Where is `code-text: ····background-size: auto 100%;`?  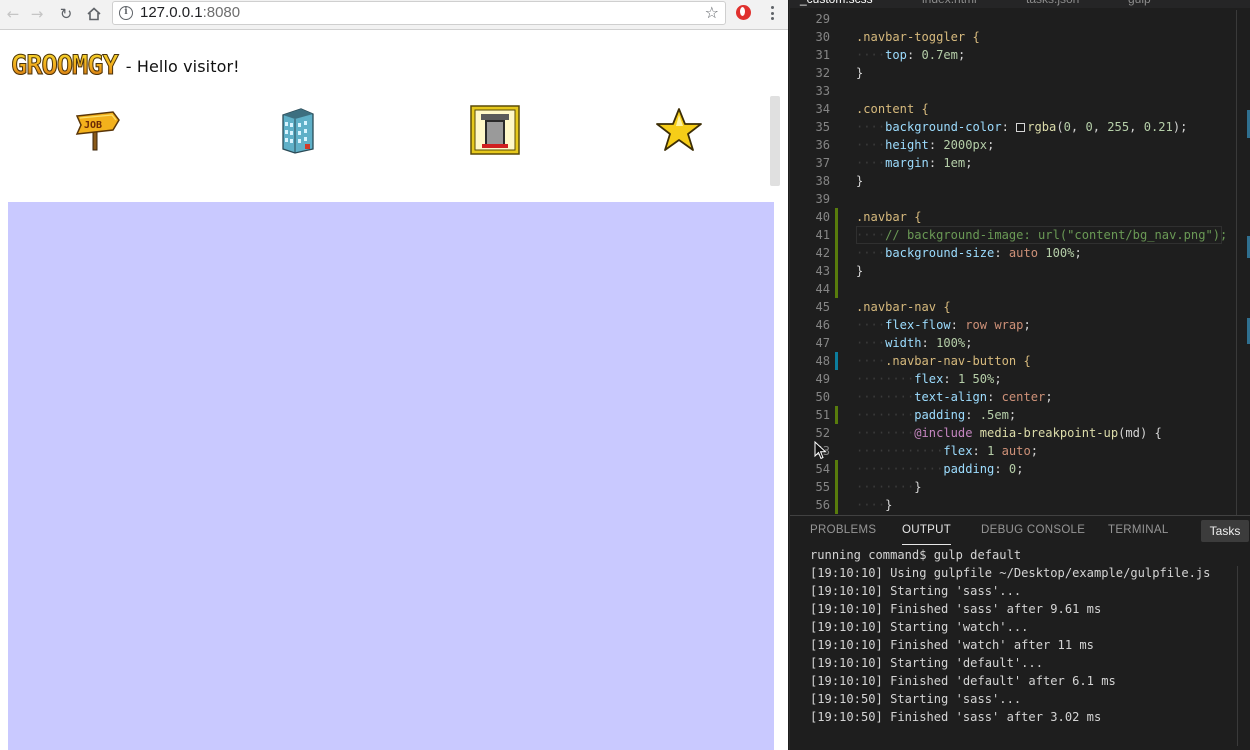
code-text: ····background-size: auto 100%; is located at coordinates (969, 253).